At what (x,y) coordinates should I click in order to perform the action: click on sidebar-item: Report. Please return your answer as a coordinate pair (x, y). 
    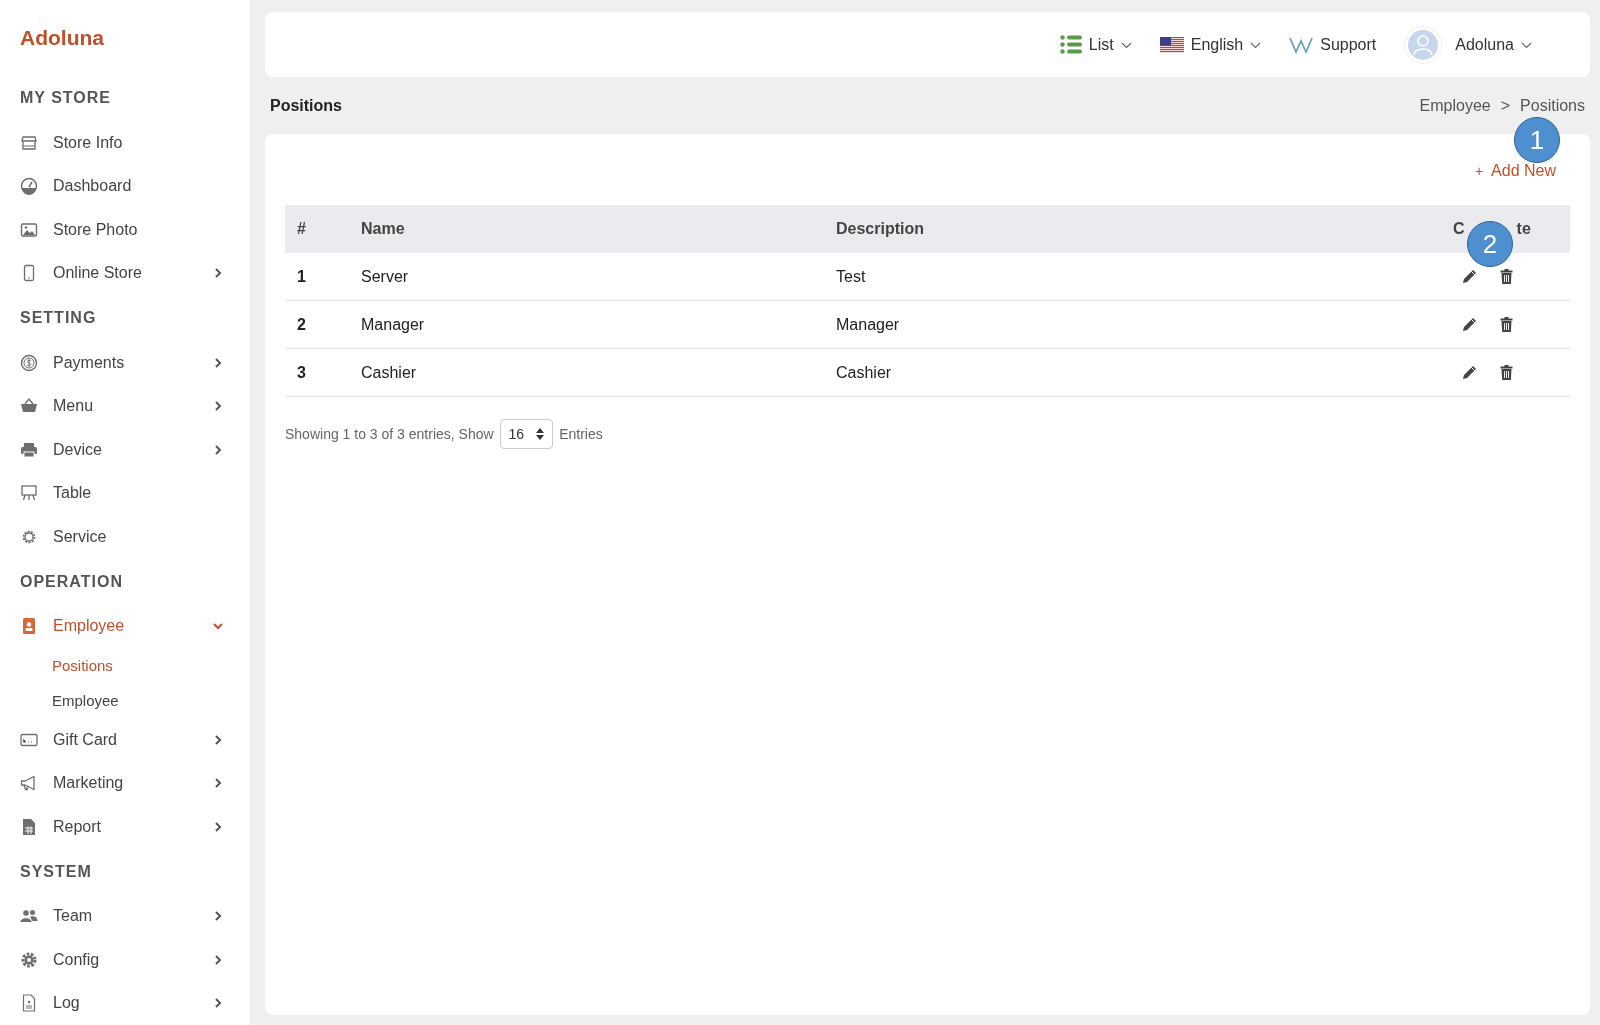
    Looking at the image, I should click on (125, 827).